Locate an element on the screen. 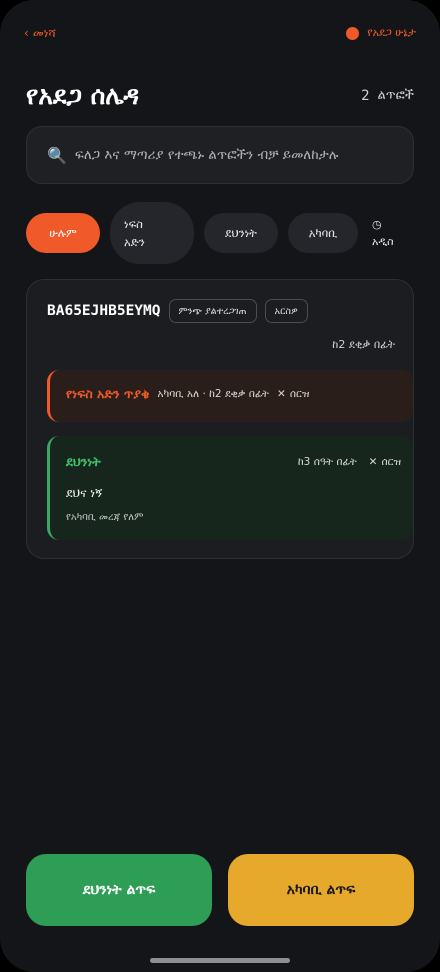 This screenshot has height=972, width=440. post-time-value: ከ2 is located at coordinates (339, 344).